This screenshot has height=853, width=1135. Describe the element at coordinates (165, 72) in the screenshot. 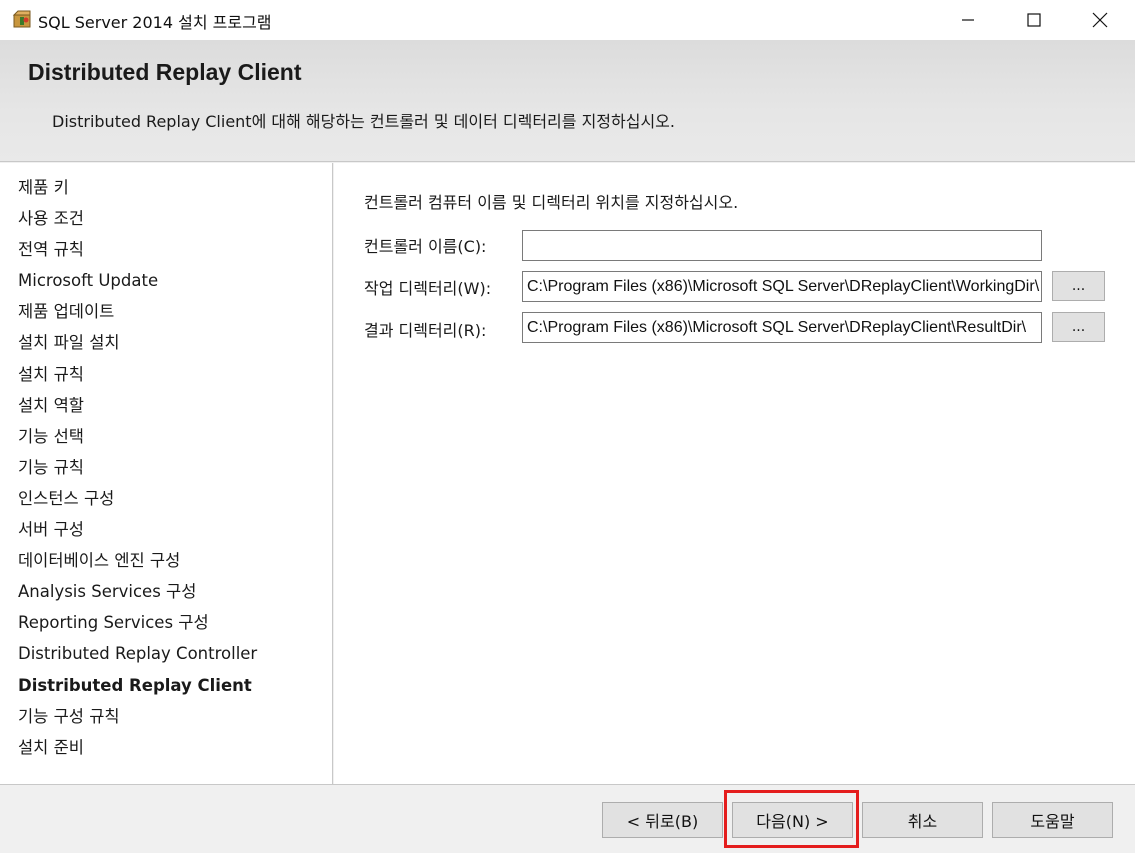

I see `page-title: Distributed Replay Client` at that location.